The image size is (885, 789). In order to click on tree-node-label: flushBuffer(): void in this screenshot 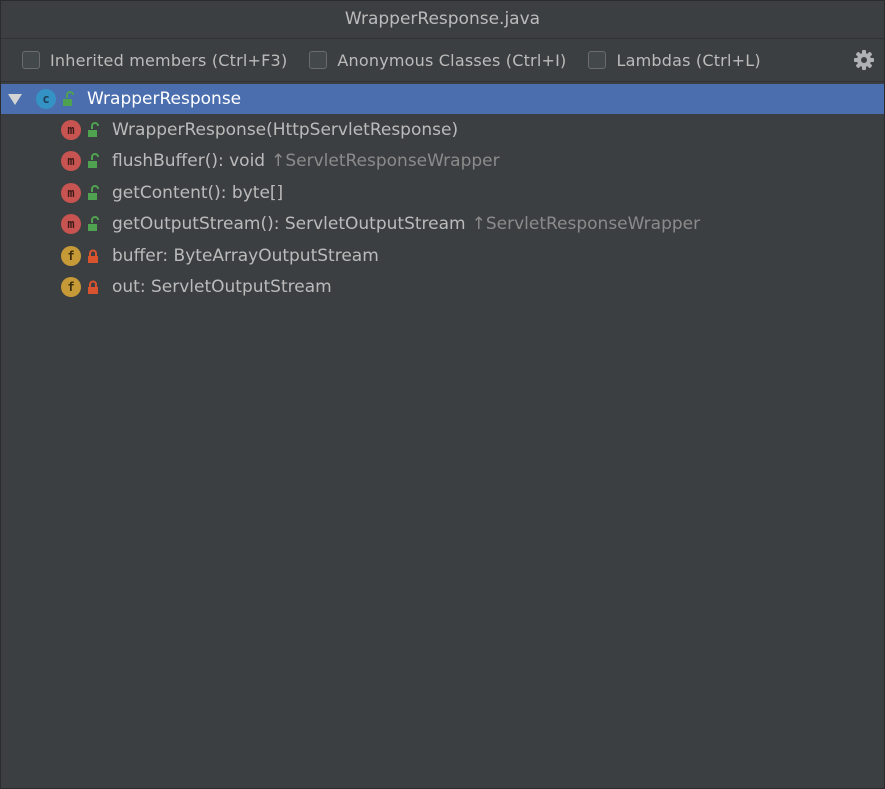, I will do `click(189, 161)`.